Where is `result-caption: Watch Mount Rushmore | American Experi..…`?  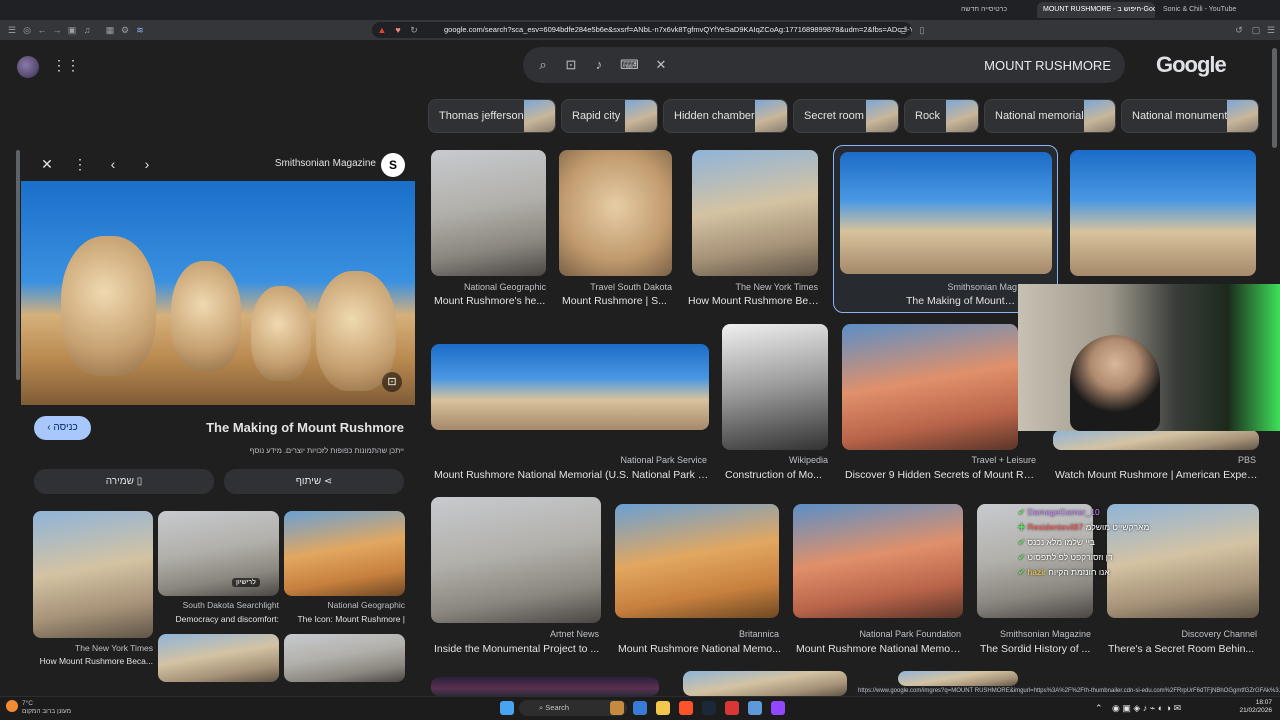
result-caption: Watch Mount Rushmore | American Experi..… is located at coordinates (1157, 475).